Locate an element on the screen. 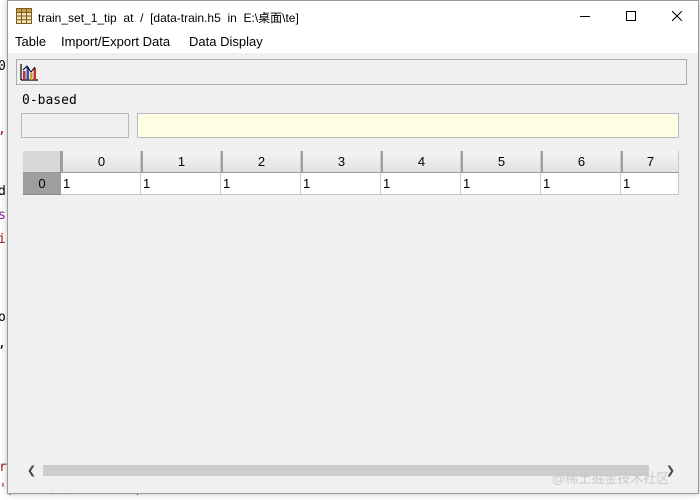 The height and width of the screenshot is (500, 700). background-fragment: i is located at coordinates (3, 239).